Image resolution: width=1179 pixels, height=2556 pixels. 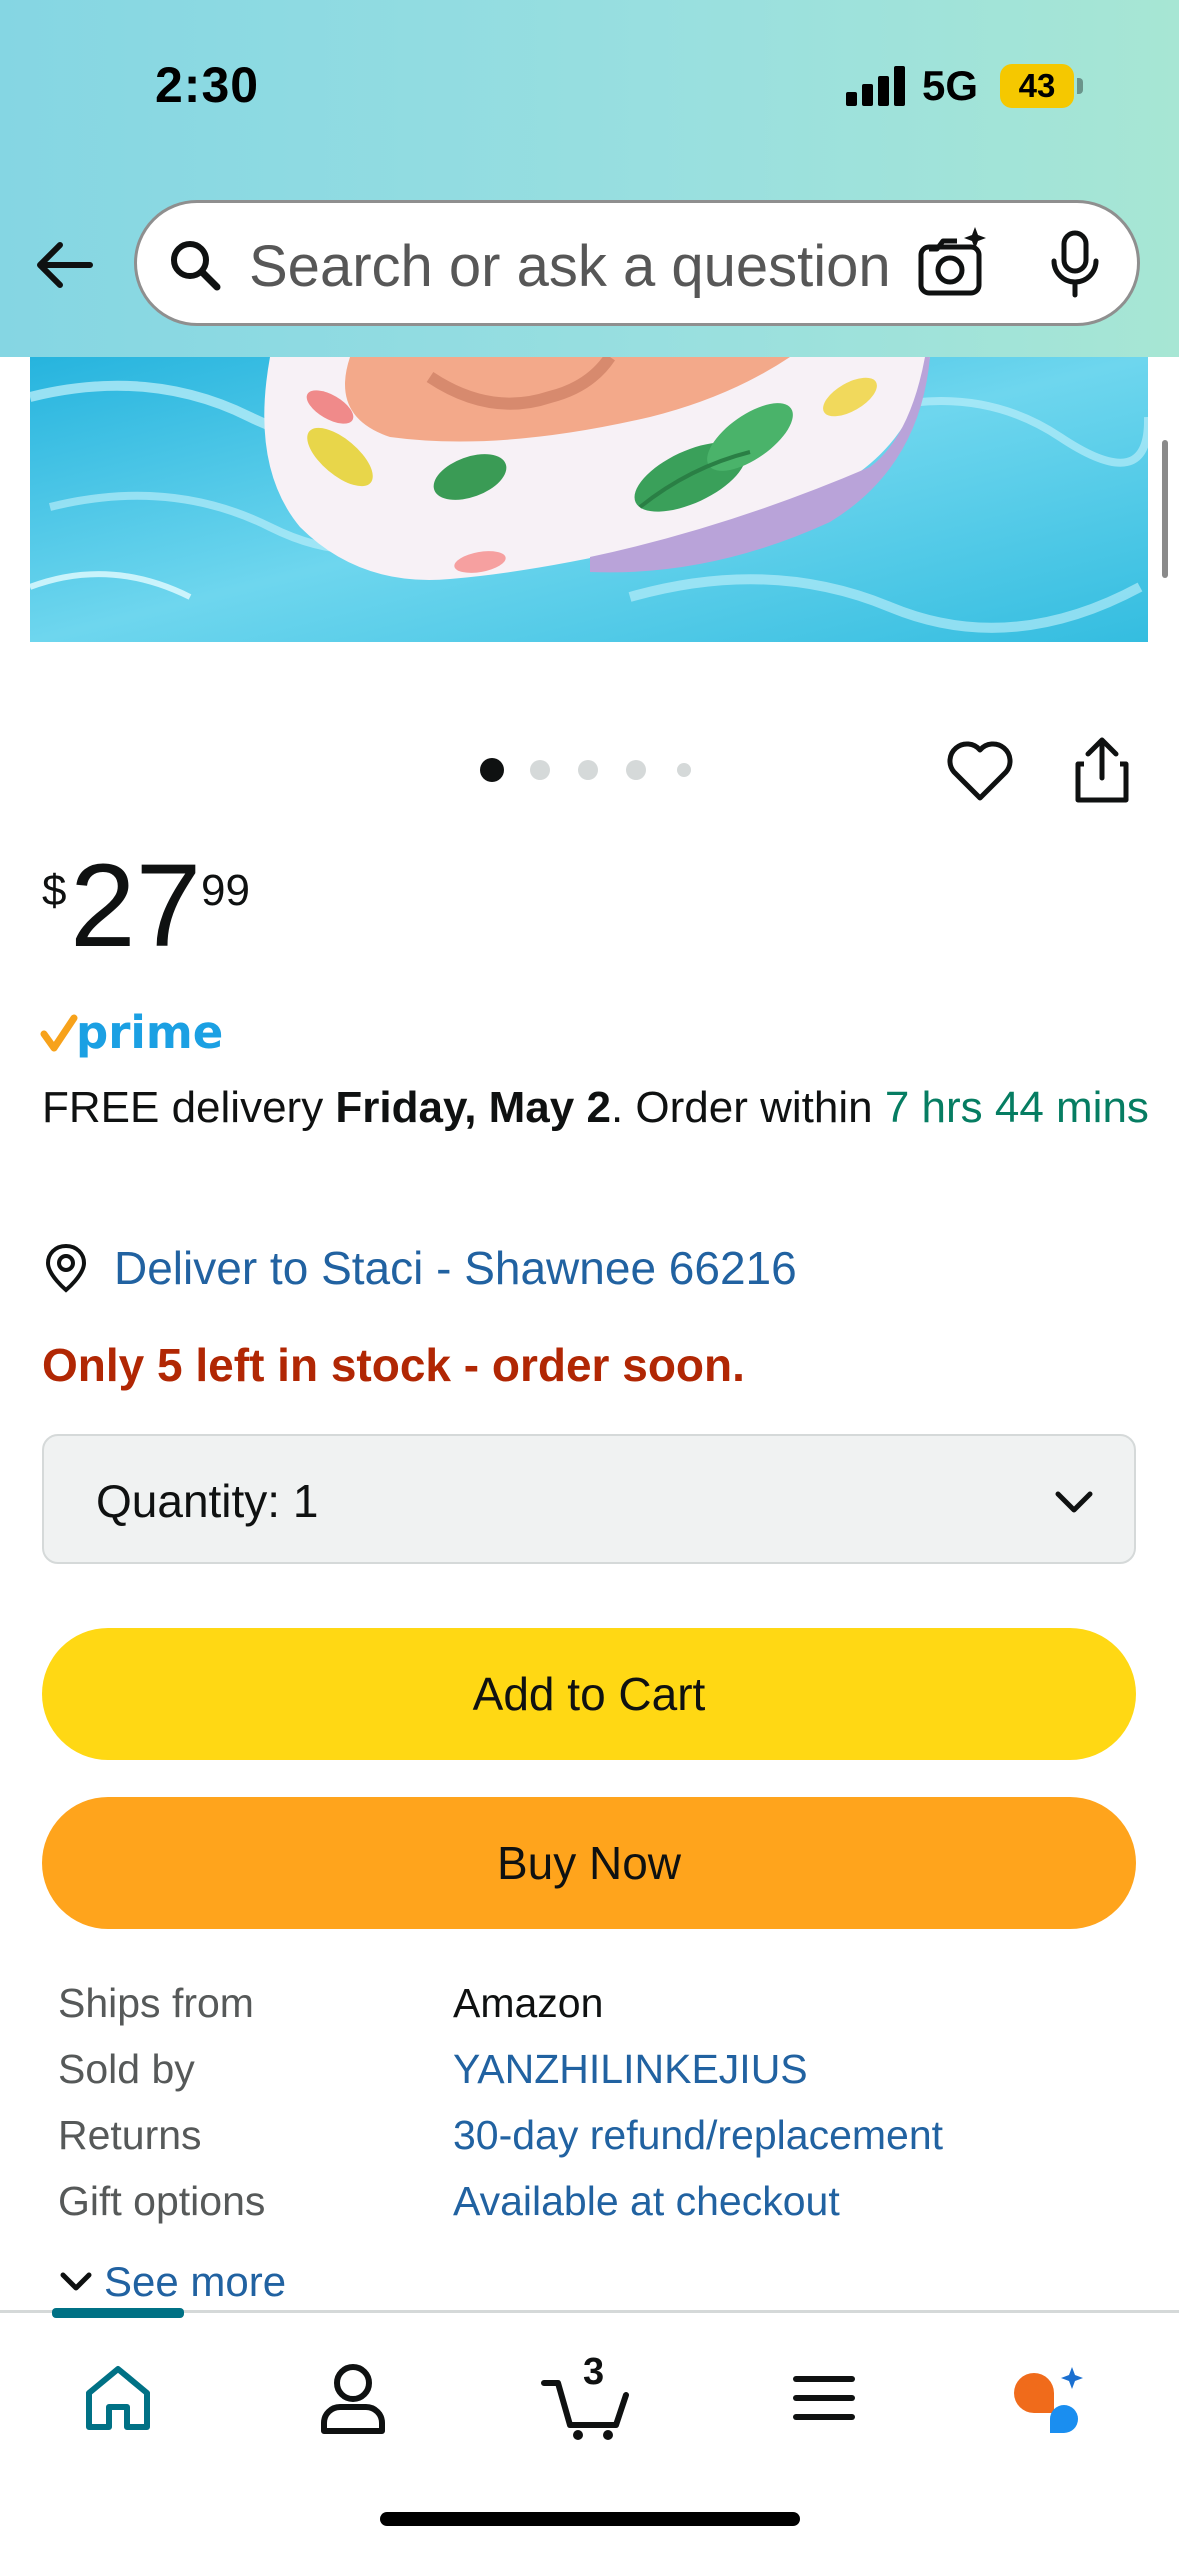 What do you see at coordinates (225, 890) in the screenshot?
I see `price-fraction: 99` at bounding box center [225, 890].